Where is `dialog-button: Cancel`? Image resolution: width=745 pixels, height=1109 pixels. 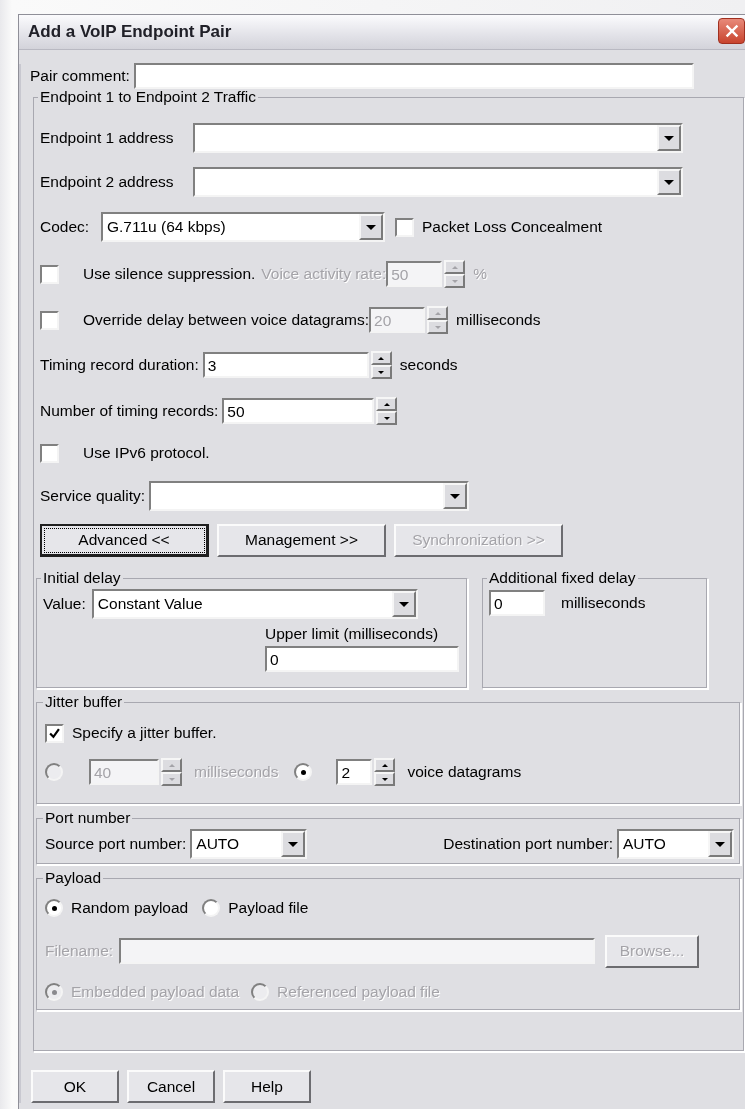
dialog-button: Cancel is located at coordinates (171, 1086).